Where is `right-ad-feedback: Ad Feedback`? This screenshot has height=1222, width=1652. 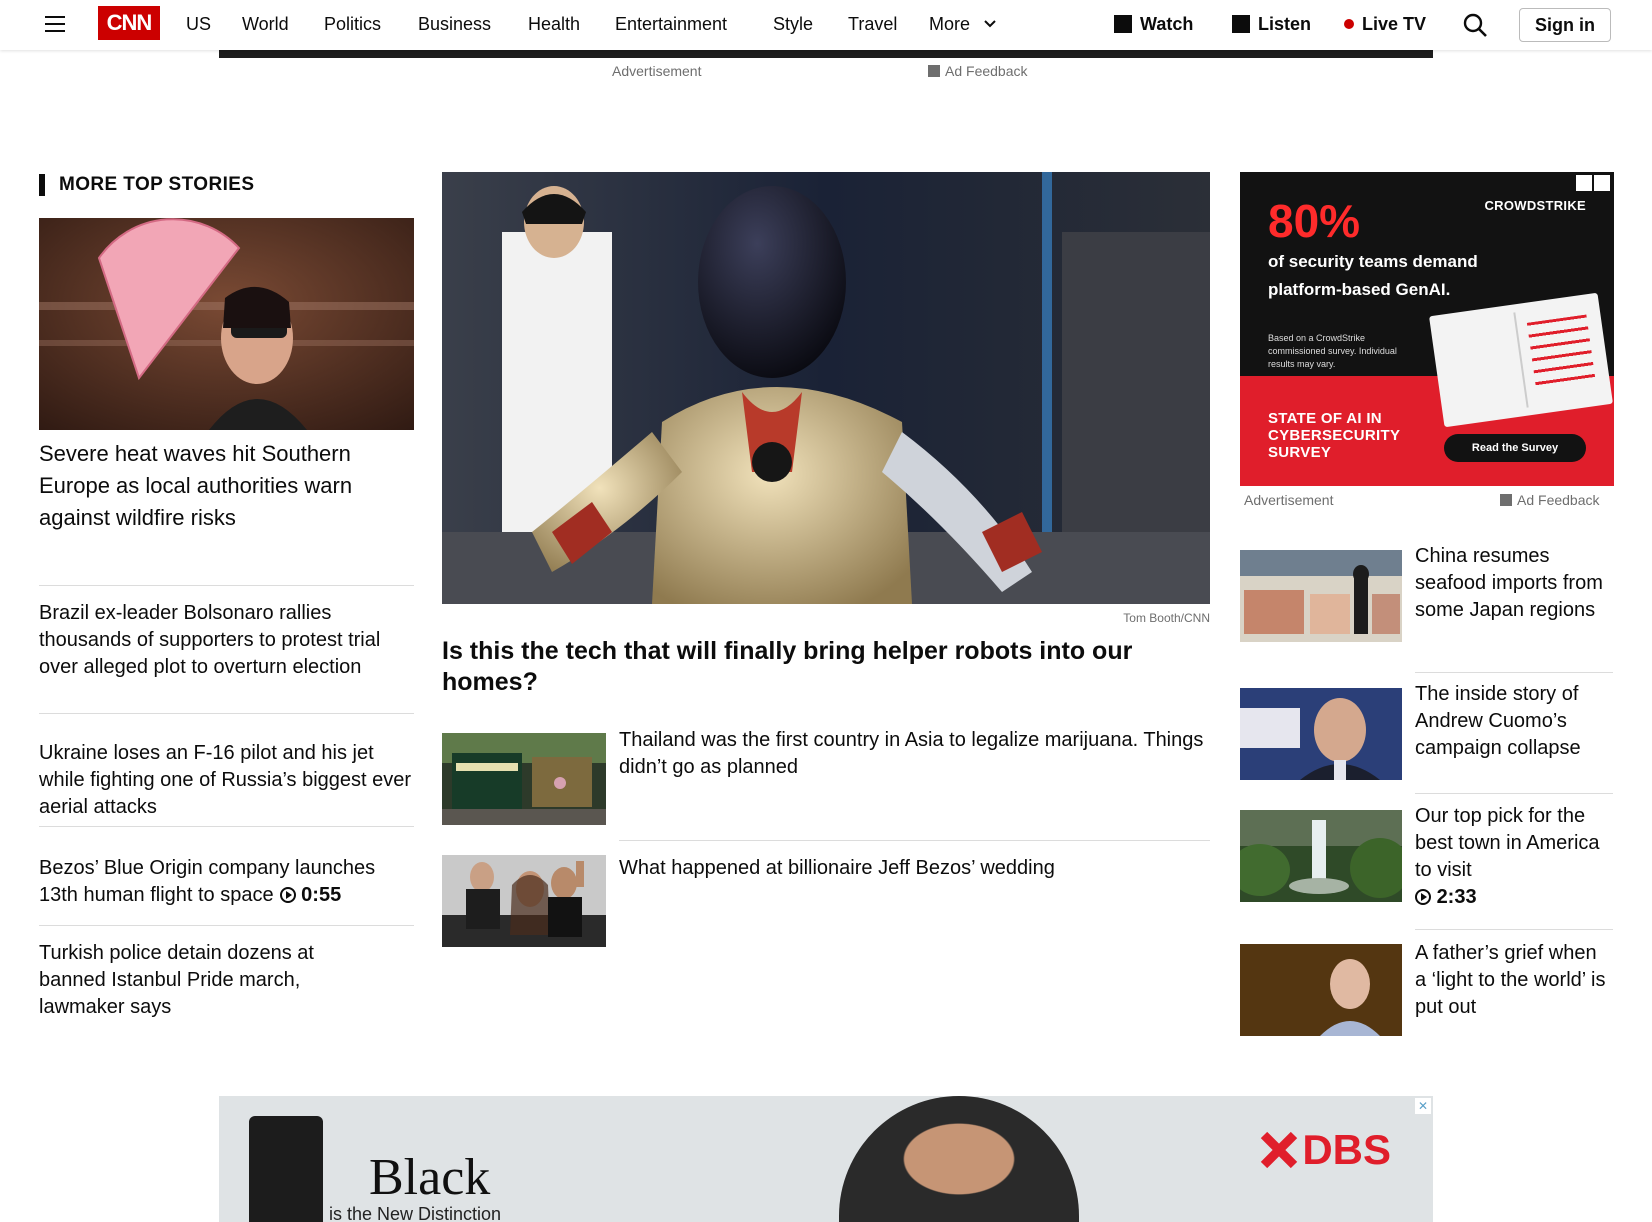
right-ad-feedback: Ad Feedback is located at coordinates (1550, 500).